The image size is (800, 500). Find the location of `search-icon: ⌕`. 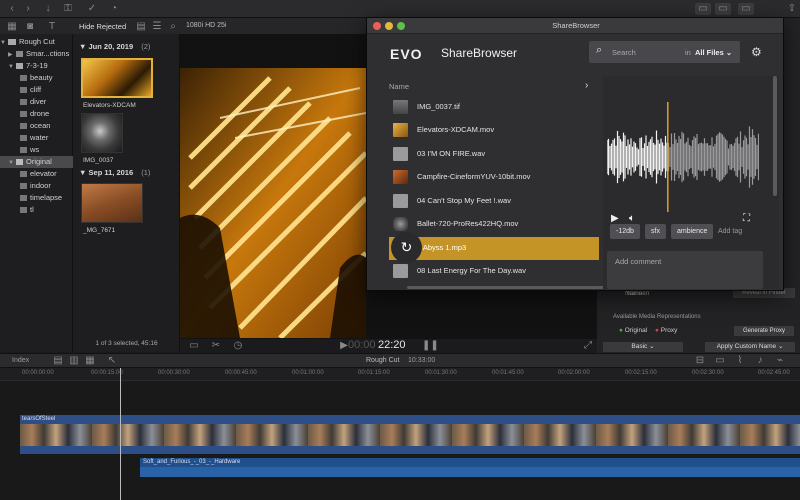

search-icon: ⌕ is located at coordinates (173, 27).